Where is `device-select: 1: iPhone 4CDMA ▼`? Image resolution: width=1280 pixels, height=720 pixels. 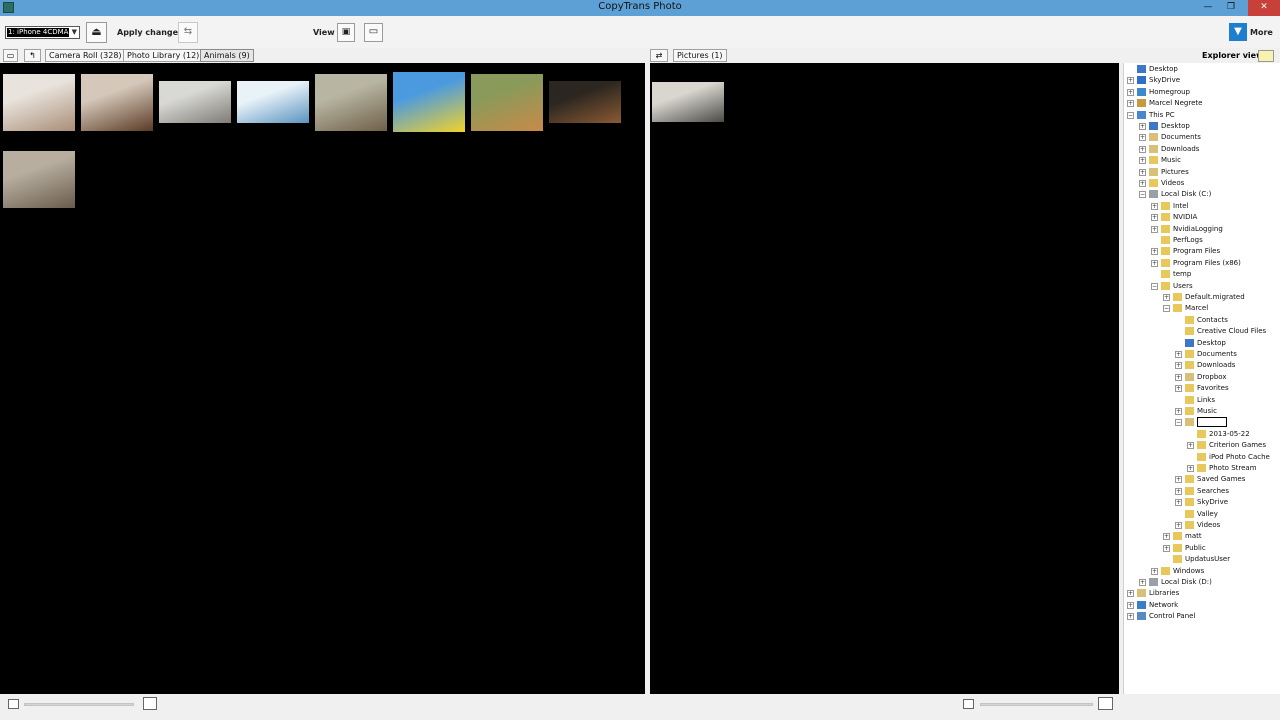 device-select: 1: iPhone 4CDMA ▼ is located at coordinates (42, 32).